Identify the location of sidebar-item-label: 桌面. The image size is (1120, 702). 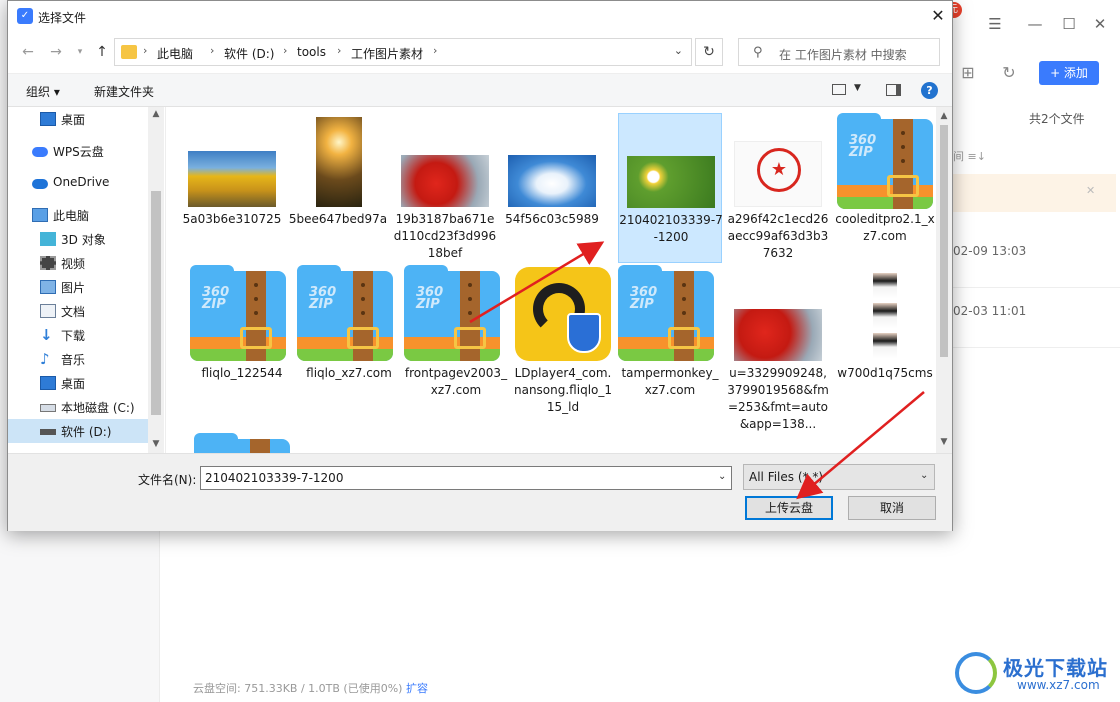
(73, 384).